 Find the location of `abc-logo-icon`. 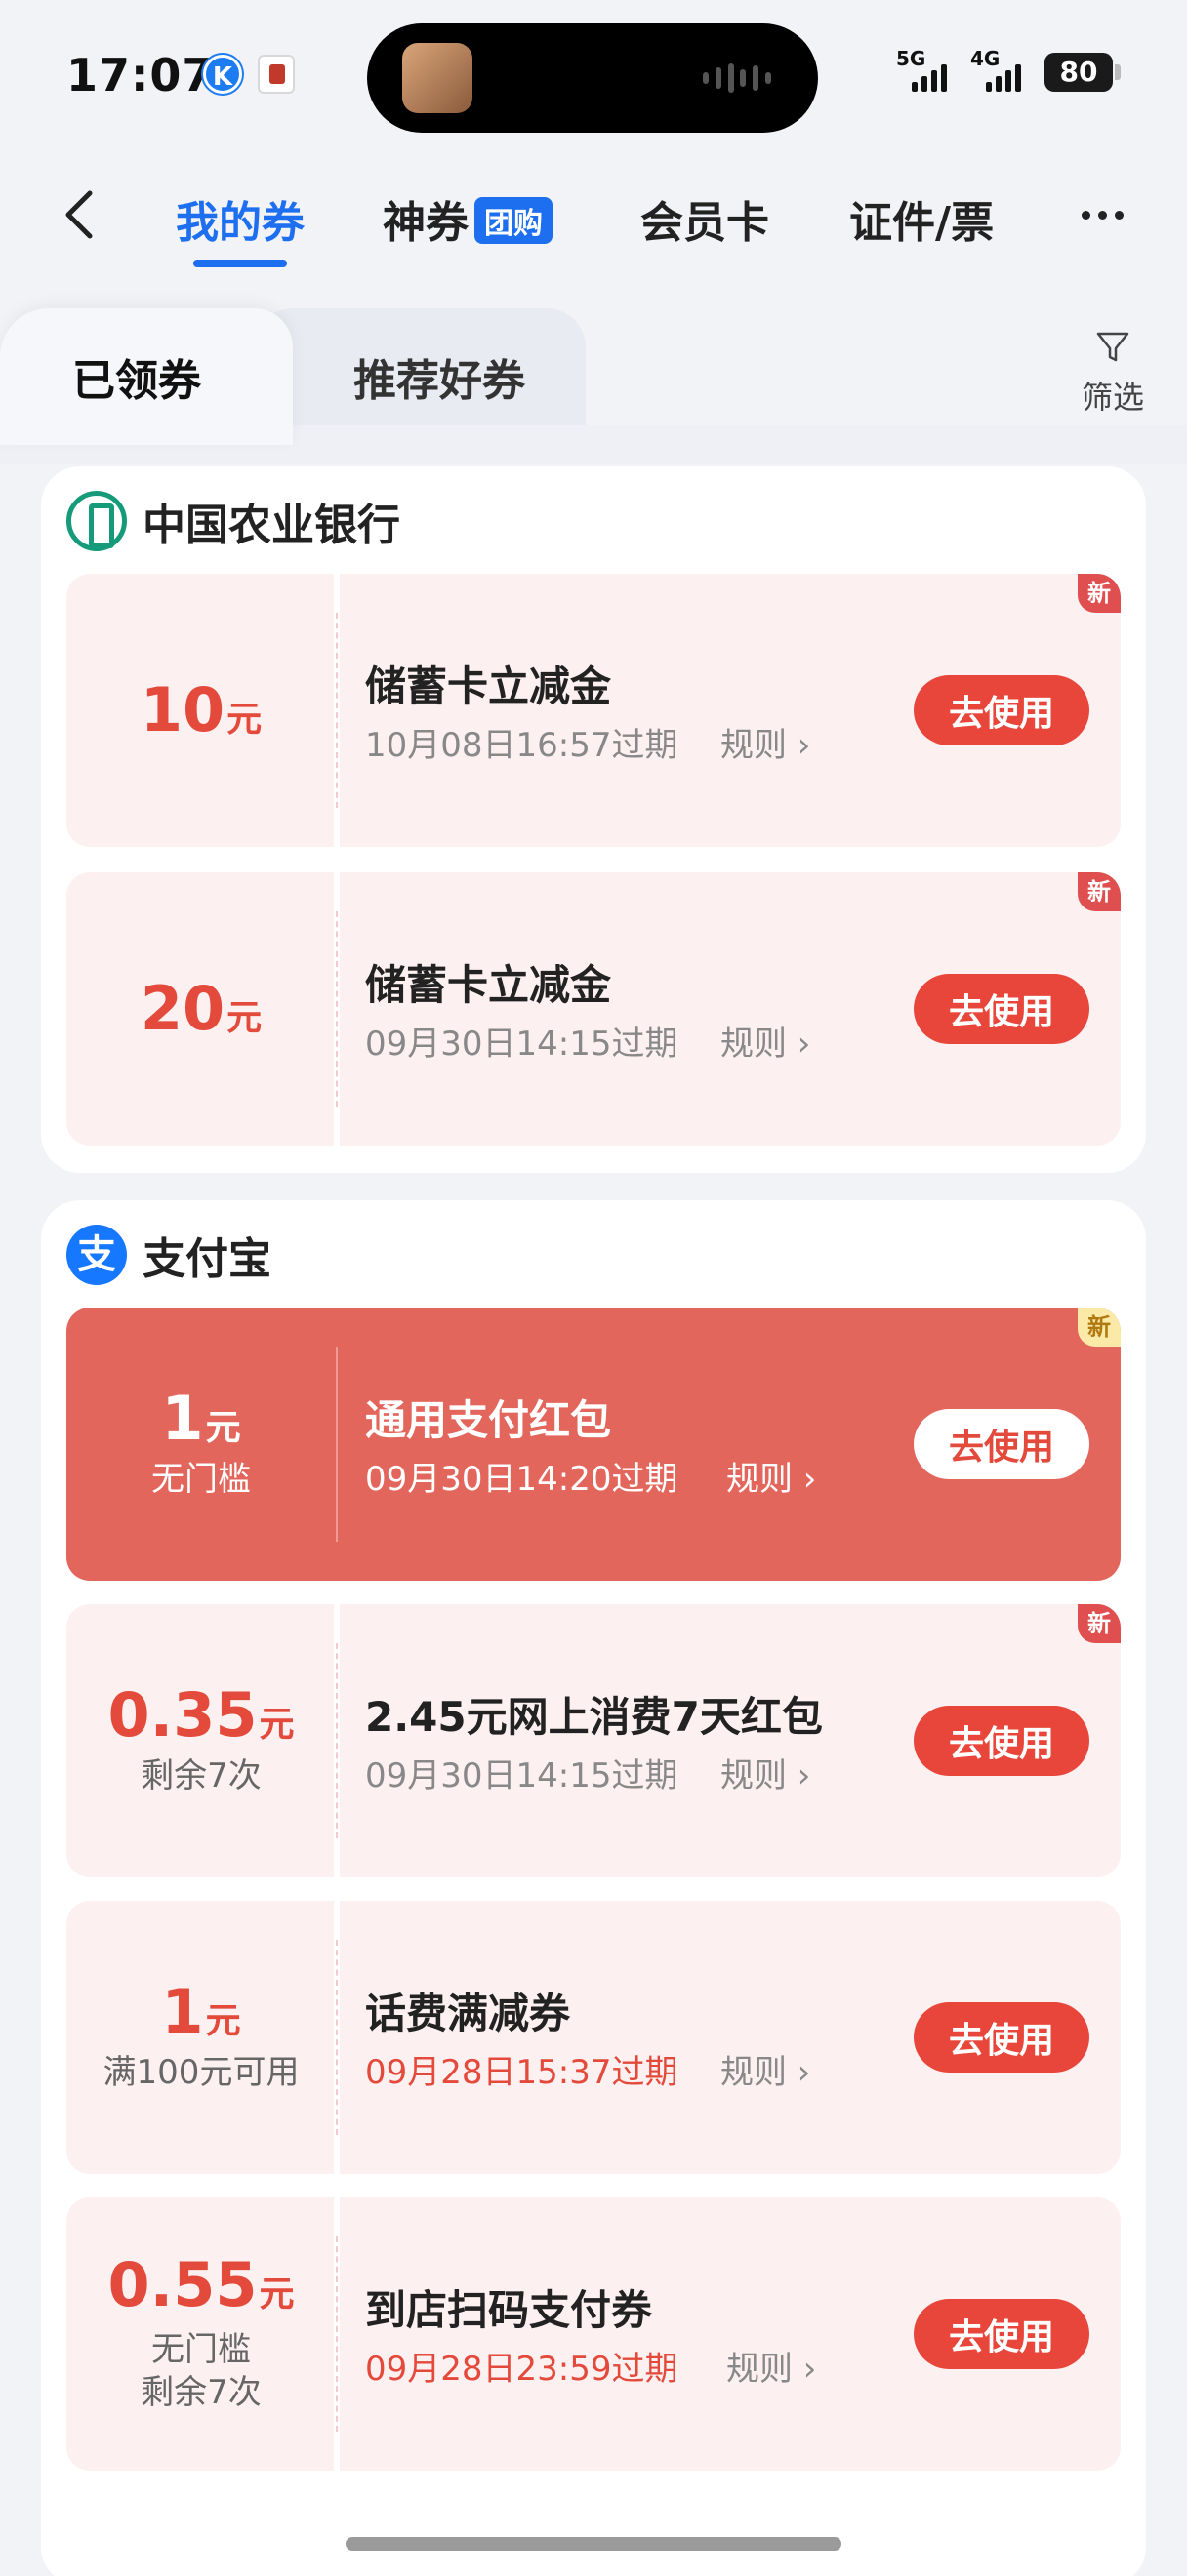

abc-logo-icon is located at coordinates (96, 521).